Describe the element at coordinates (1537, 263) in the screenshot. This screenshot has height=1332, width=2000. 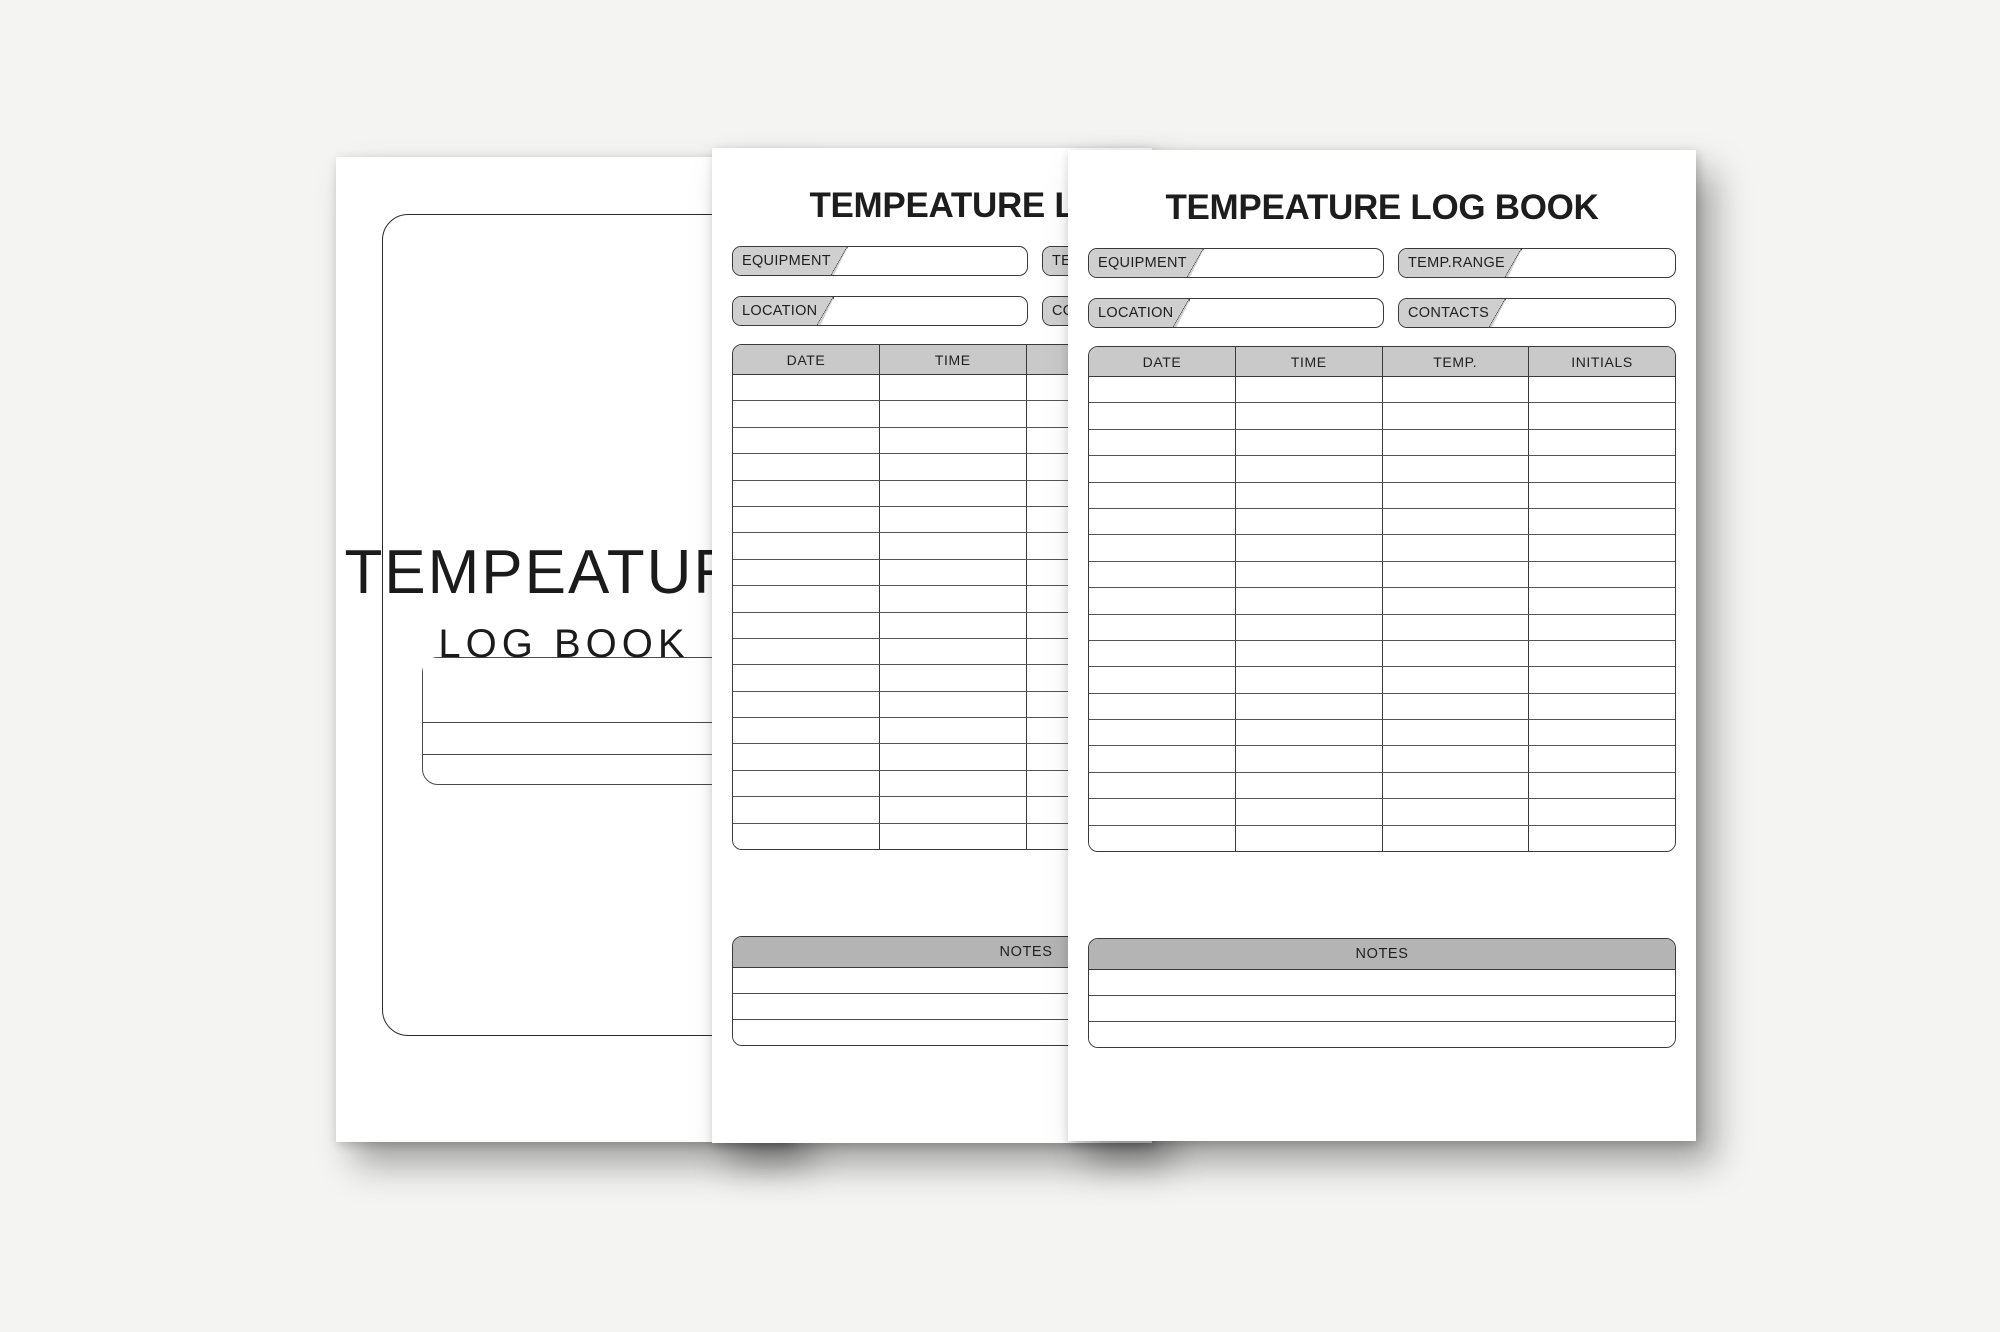
I see `temp-range-input` at that location.